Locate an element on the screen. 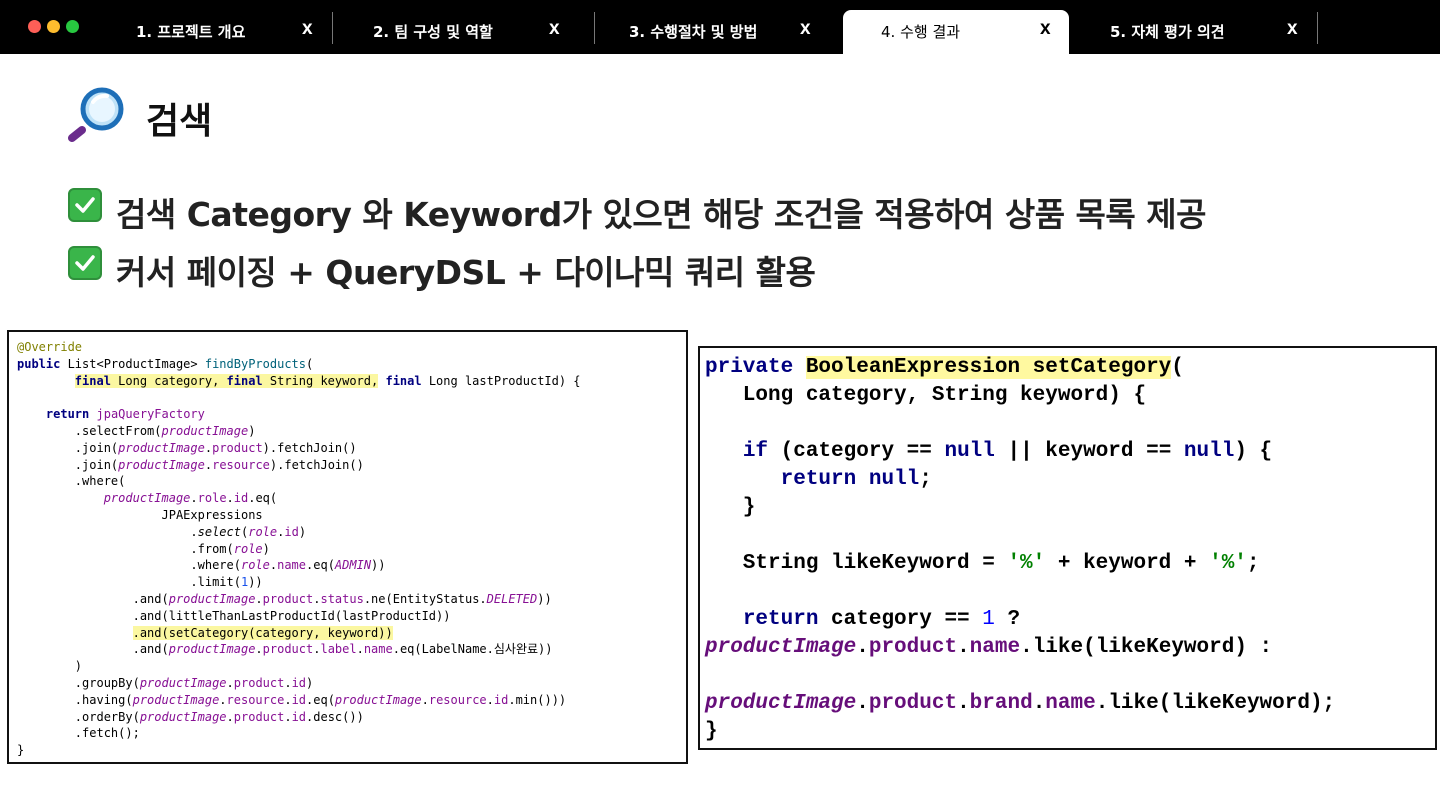 The height and width of the screenshot is (810, 1440). bullet-text: 커서 페이징 + QueryDSL + 다이나믹 쿼리 활용 is located at coordinates (466, 272).